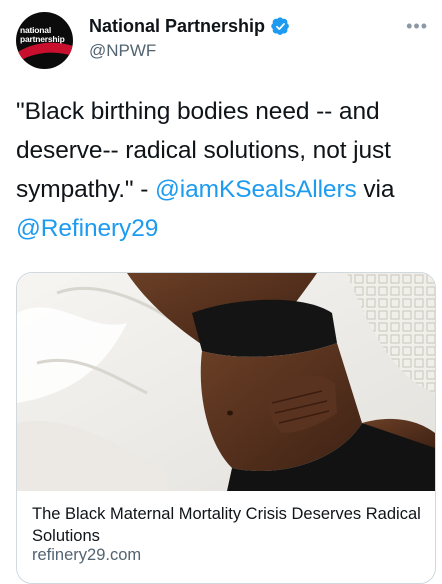 The width and height of the screenshot is (442, 584). What do you see at coordinates (87, 228) in the screenshot?
I see `mention-link-publisher: @Refinery29` at bounding box center [87, 228].